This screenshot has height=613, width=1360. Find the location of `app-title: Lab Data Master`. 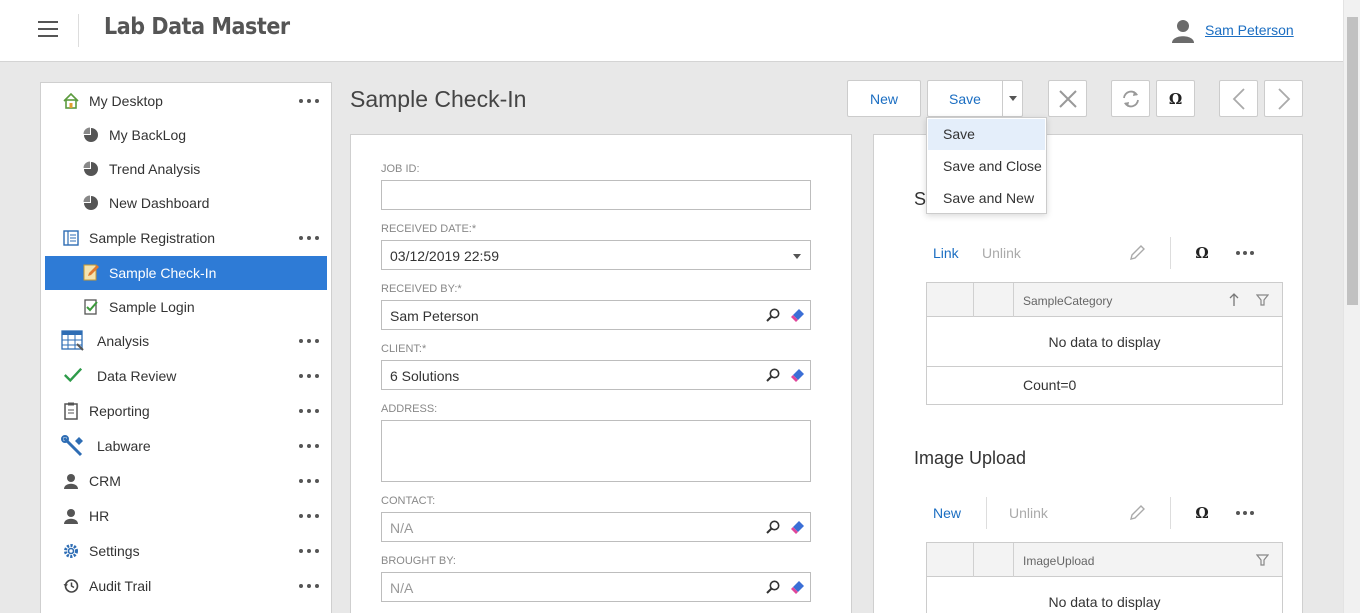

app-title: Lab Data Master is located at coordinates (197, 27).